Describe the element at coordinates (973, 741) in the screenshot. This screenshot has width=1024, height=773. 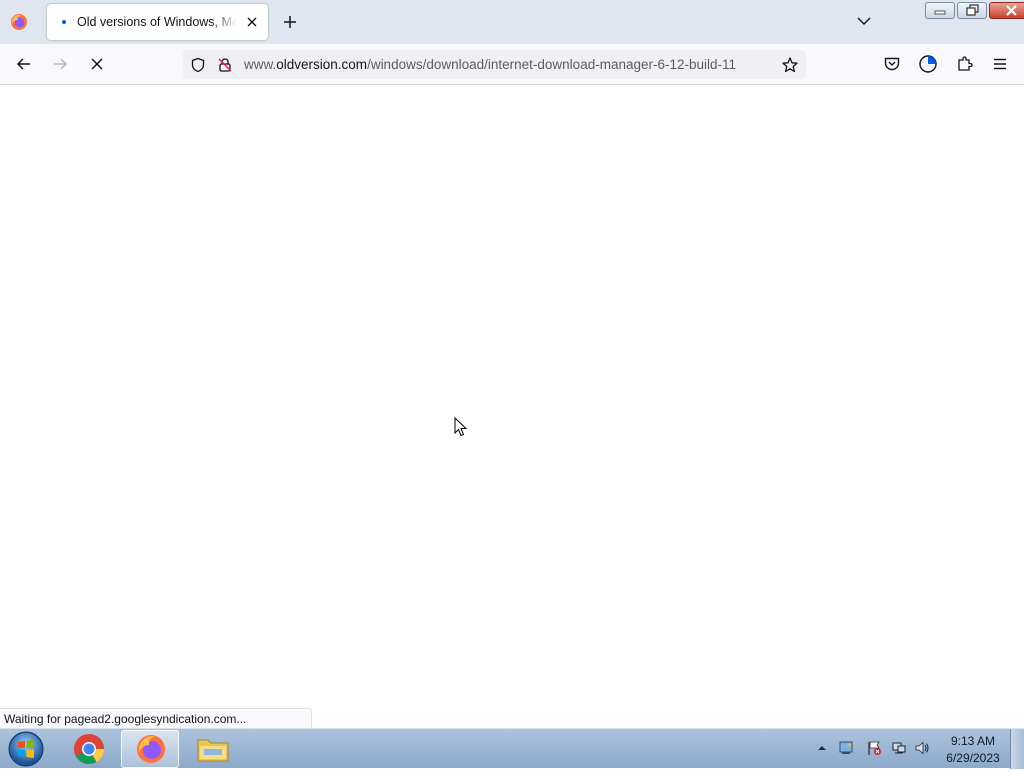
I see `clock-time: 9:13 AM` at that location.